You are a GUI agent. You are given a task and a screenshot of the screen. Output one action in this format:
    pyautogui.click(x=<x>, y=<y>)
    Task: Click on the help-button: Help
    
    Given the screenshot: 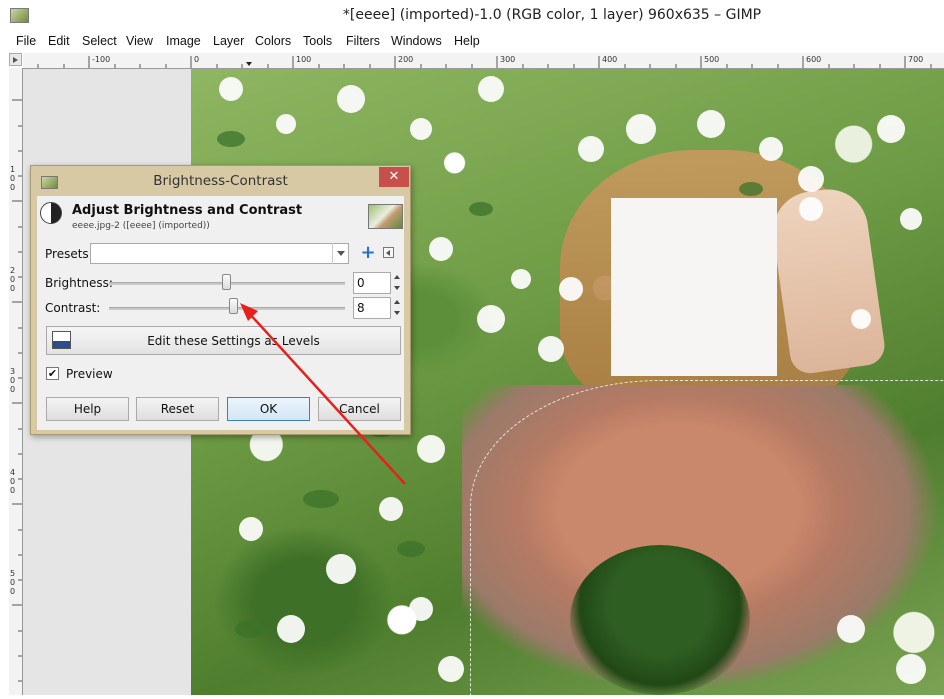 What is the action you would take?
    pyautogui.click(x=87, y=409)
    